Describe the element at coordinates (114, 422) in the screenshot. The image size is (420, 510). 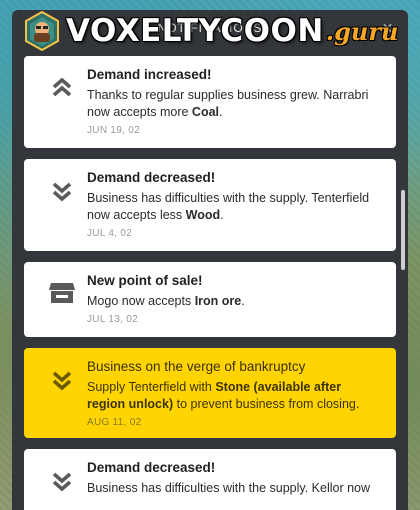
I see `notification-date: AUG 11, 02` at that location.